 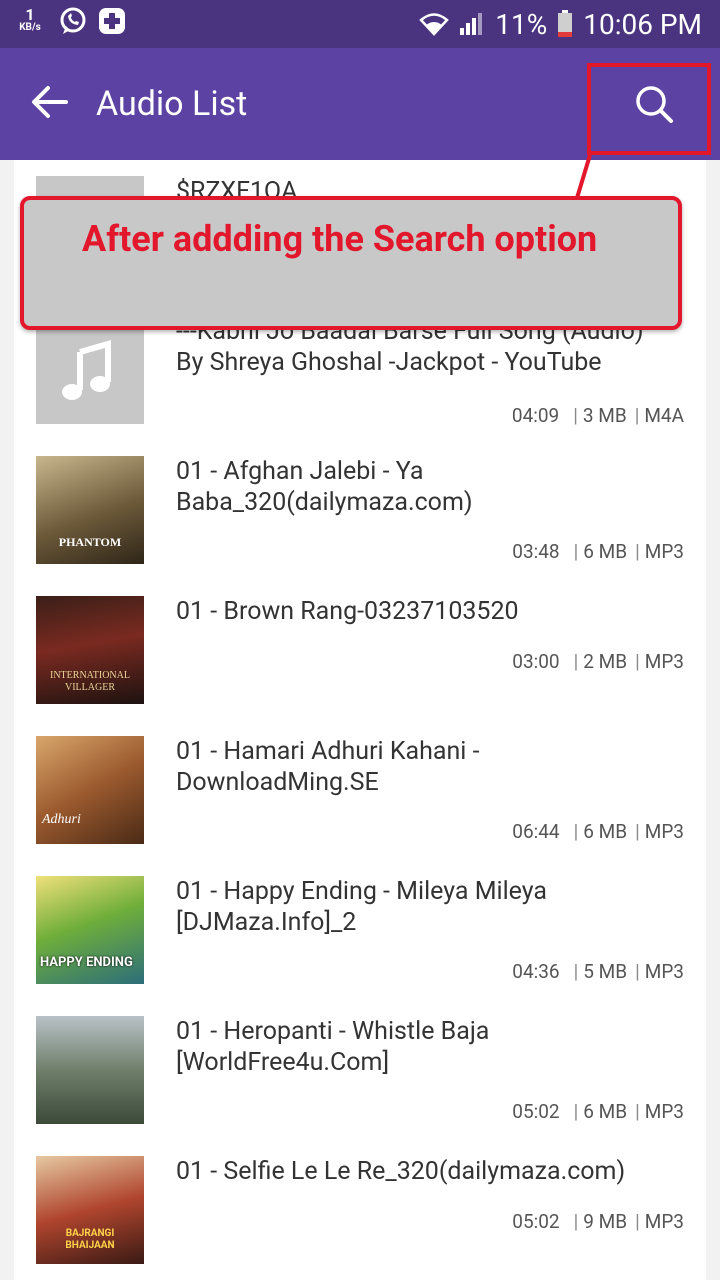 What do you see at coordinates (536, 661) in the screenshot?
I see `track-duration: 03:00` at bounding box center [536, 661].